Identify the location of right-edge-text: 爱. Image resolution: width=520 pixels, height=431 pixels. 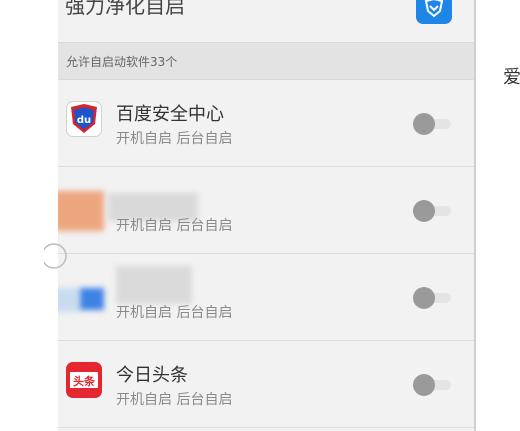
(511, 77).